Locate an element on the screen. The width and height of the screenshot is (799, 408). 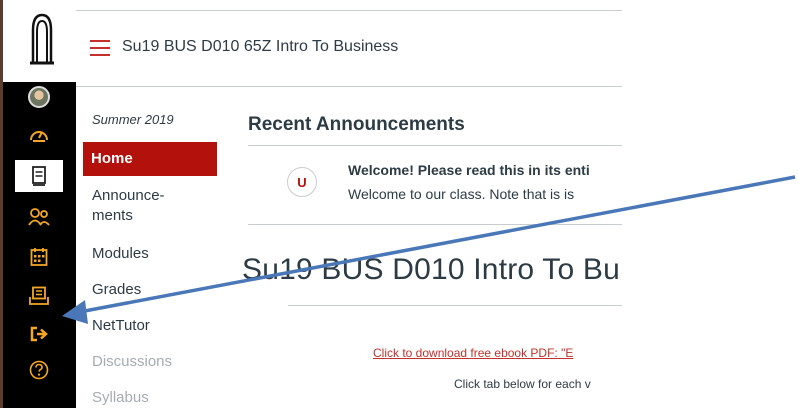
nav-label-line2: ments is located at coordinates (112, 215).